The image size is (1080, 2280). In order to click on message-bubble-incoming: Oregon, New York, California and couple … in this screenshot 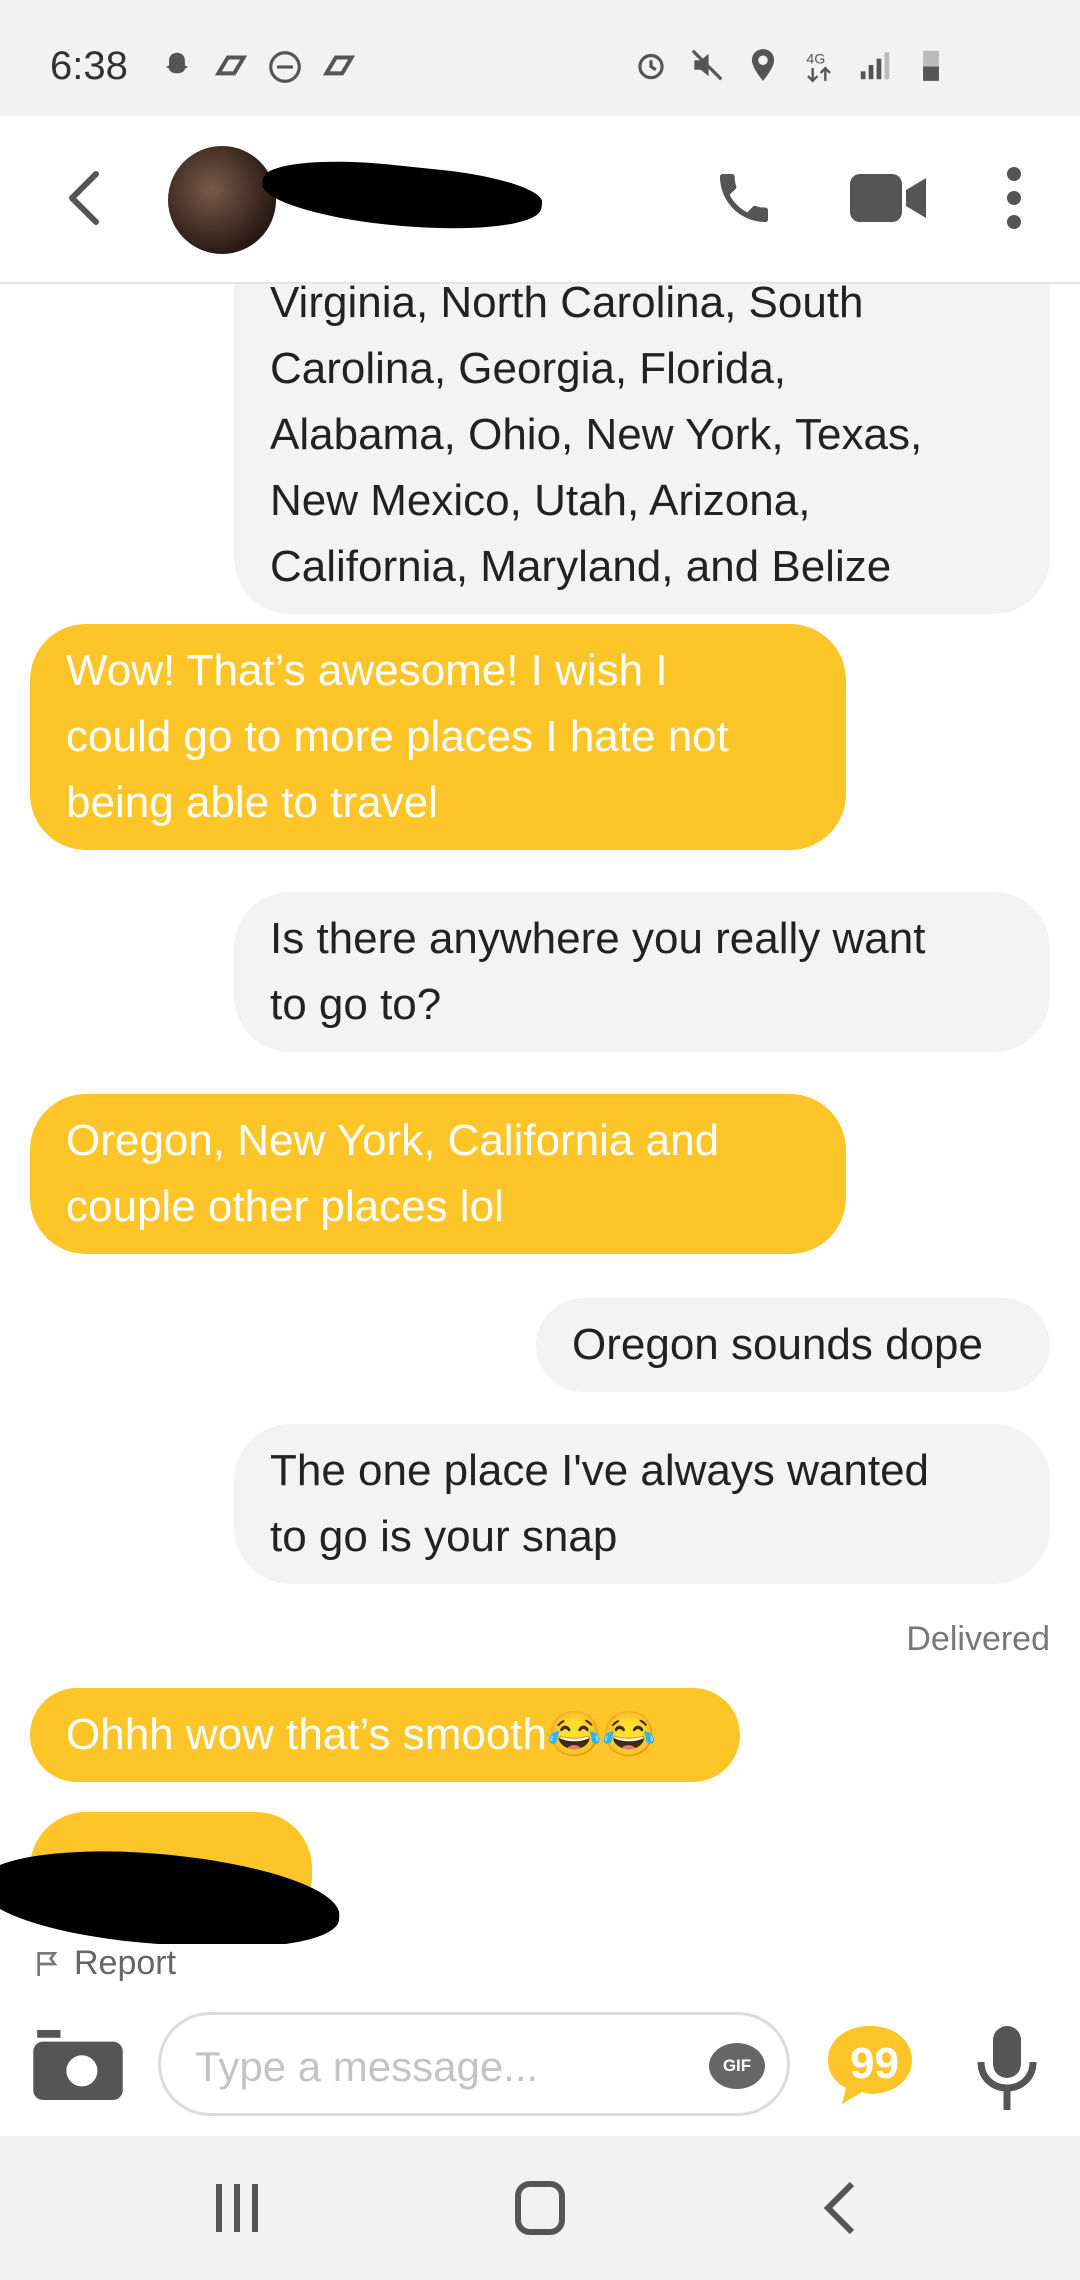, I will do `click(438, 1174)`.